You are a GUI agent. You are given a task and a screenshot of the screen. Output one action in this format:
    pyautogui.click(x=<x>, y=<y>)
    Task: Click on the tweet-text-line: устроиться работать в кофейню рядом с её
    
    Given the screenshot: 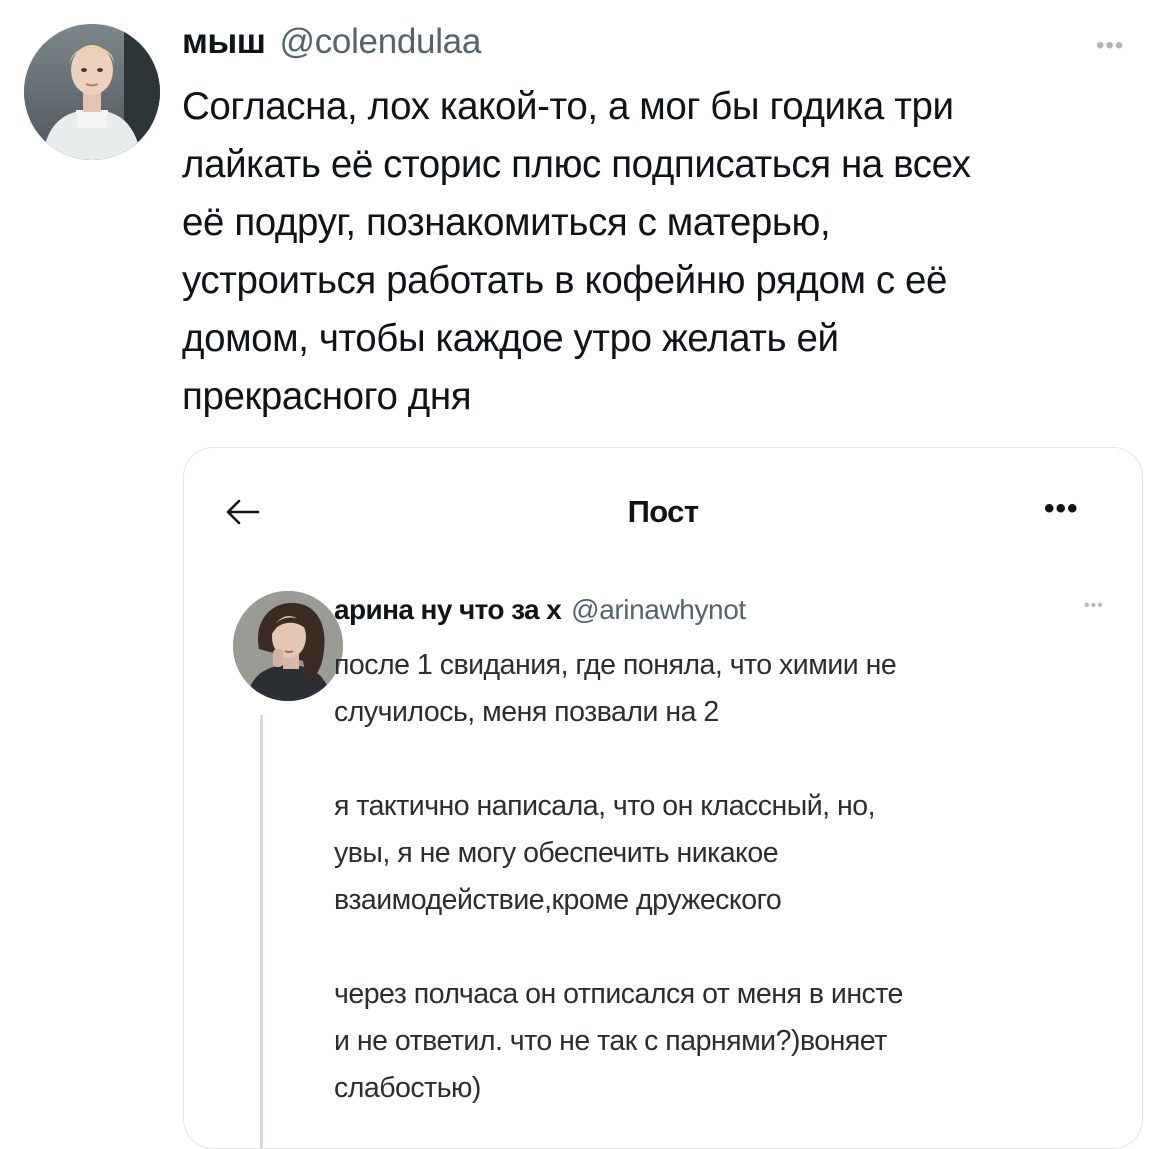 What is the action you would take?
    pyautogui.click(x=565, y=280)
    